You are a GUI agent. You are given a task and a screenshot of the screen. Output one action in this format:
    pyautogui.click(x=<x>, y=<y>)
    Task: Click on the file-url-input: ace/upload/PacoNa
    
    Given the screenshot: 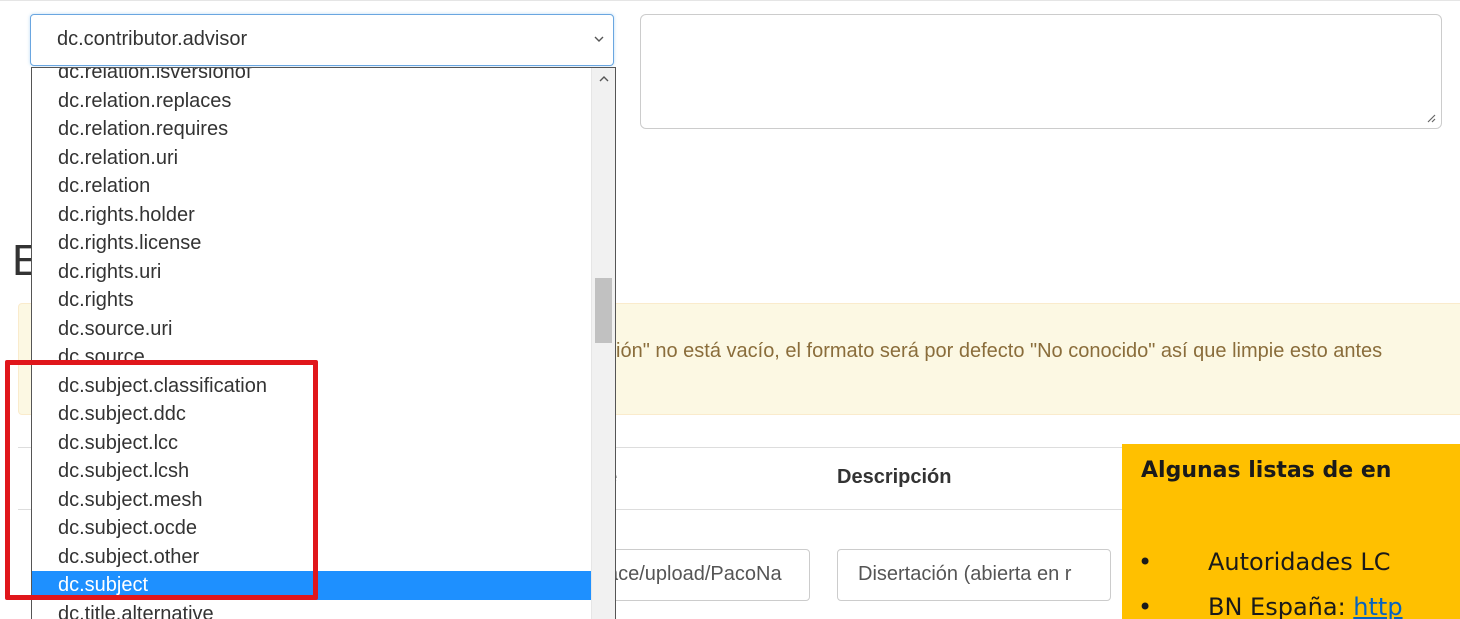 What is the action you would take?
    pyautogui.click(x=705, y=575)
    